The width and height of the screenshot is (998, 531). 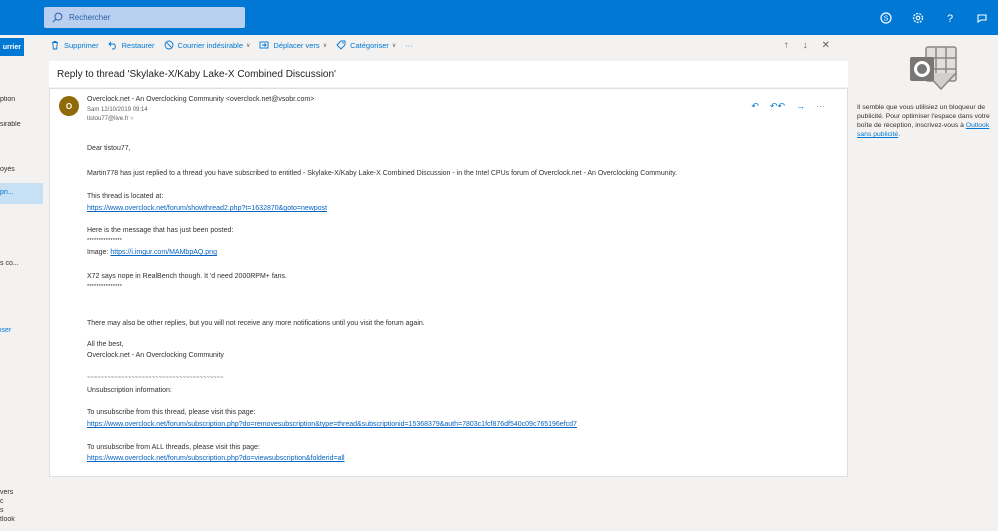 What do you see at coordinates (55, 45) in the screenshot?
I see `trash-icon` at bounding box center [55, 45].